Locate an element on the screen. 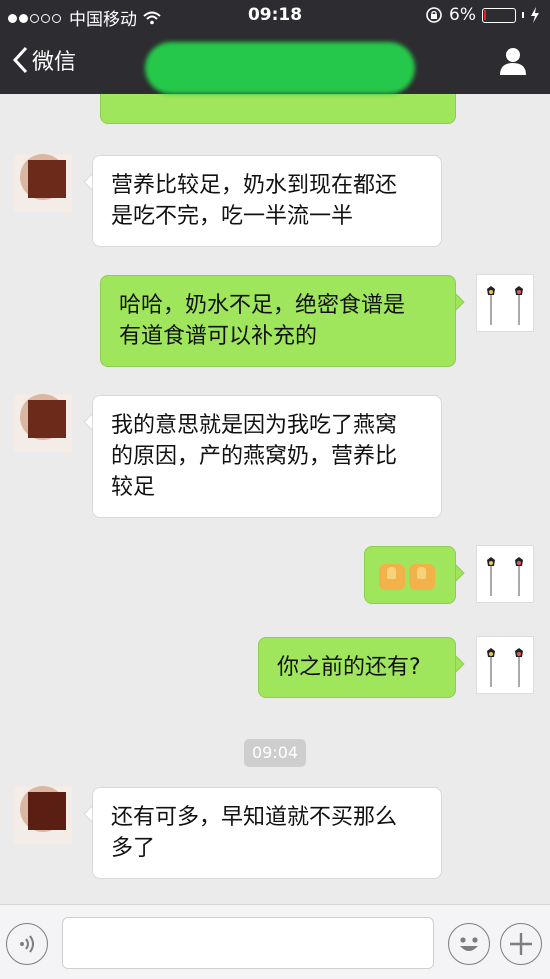 The width and height of the screenshot is (550, 979). my-message-bubble: 你之前的还有? is located at coordinates (357, 667).